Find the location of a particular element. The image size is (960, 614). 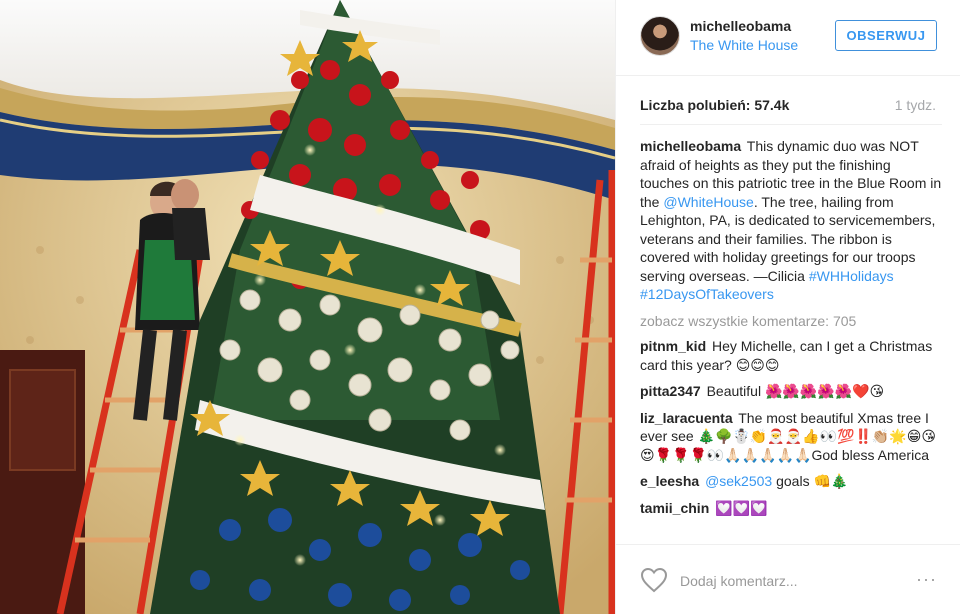

view-all-comments-link: zobacz wszystkie komentarze: 705 is located at coordinates (791, 321).